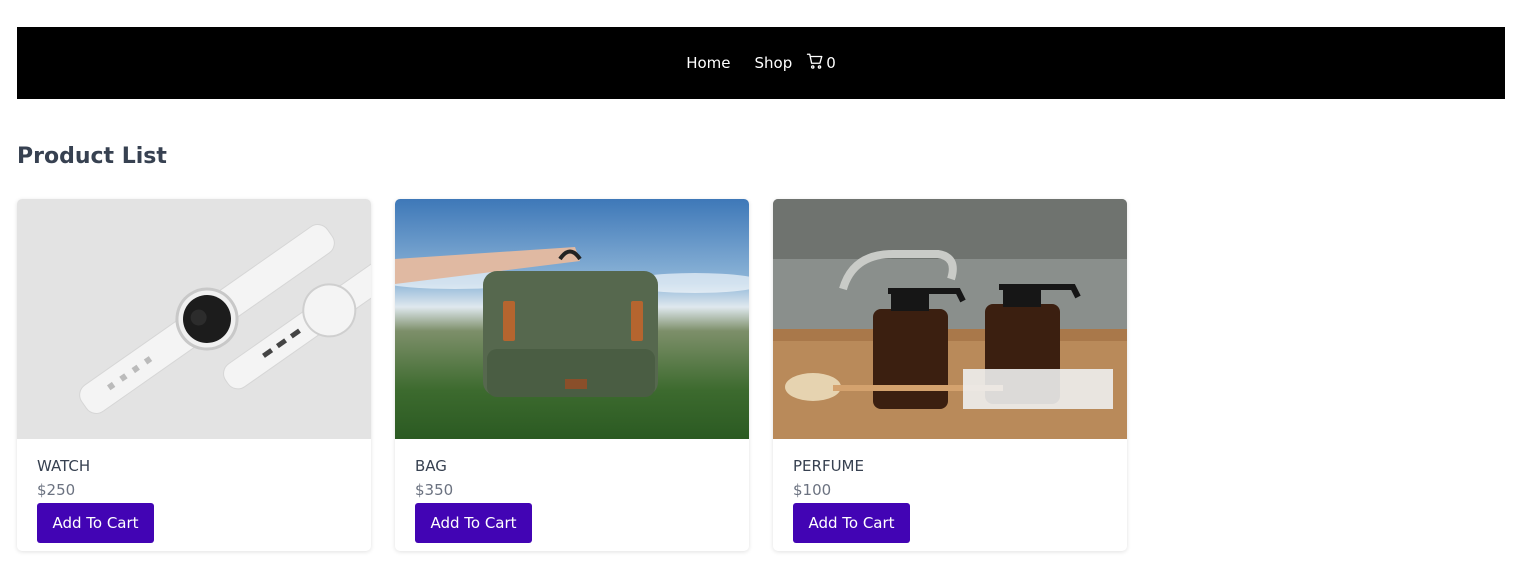 Image resolution: width=1532 pixels, height=587 pixels. Describe the element at coordinates (828, 466) in the screenshot. I see `product-name: PERFUME` at that location.